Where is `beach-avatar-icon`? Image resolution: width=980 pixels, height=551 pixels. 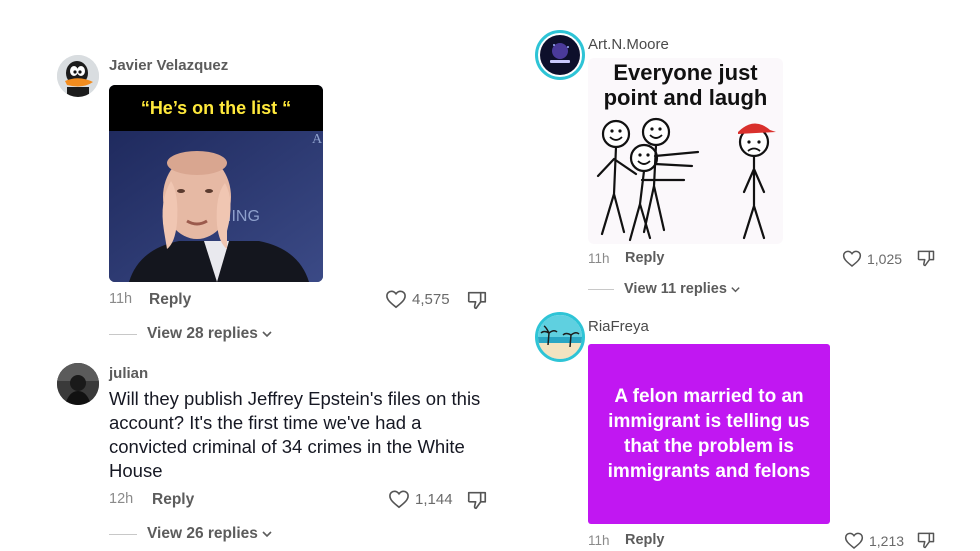 beach-avatar-icon is located at coordinates (560, 337).